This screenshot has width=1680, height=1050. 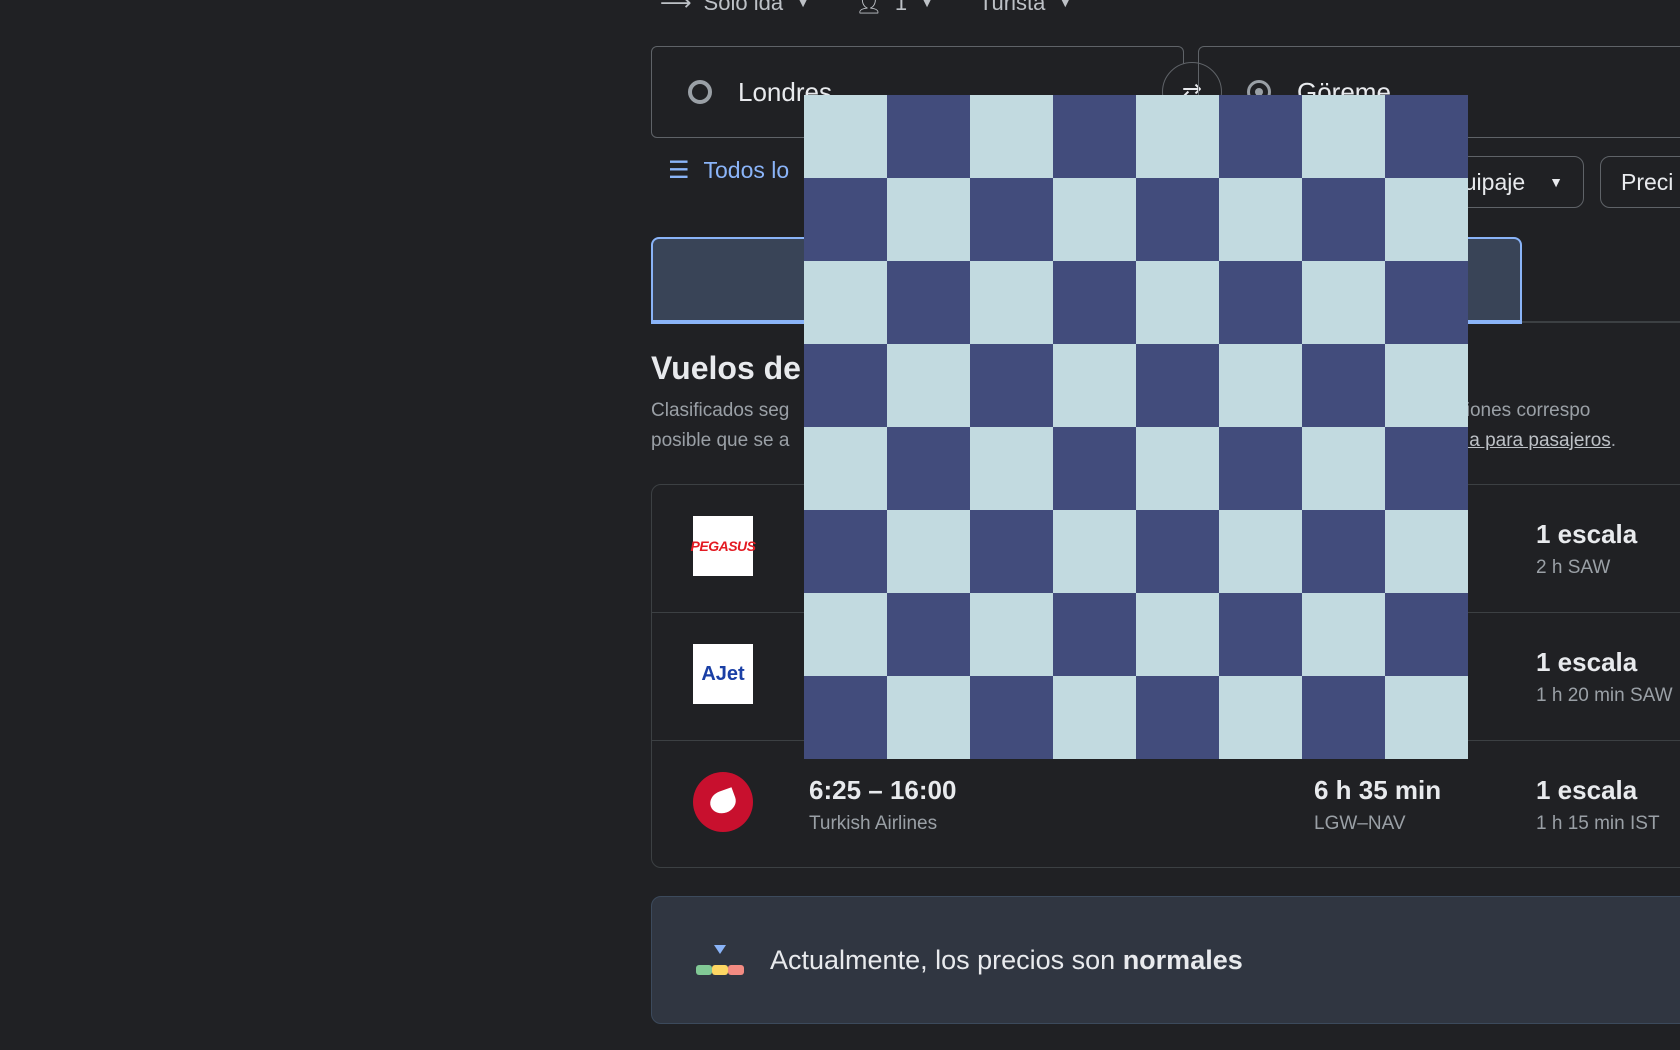 What do you see at coordinates (873, 823) in the screenshot?
I see `flight-airline: Turkish Airlines` at bounding box center [873, 823].